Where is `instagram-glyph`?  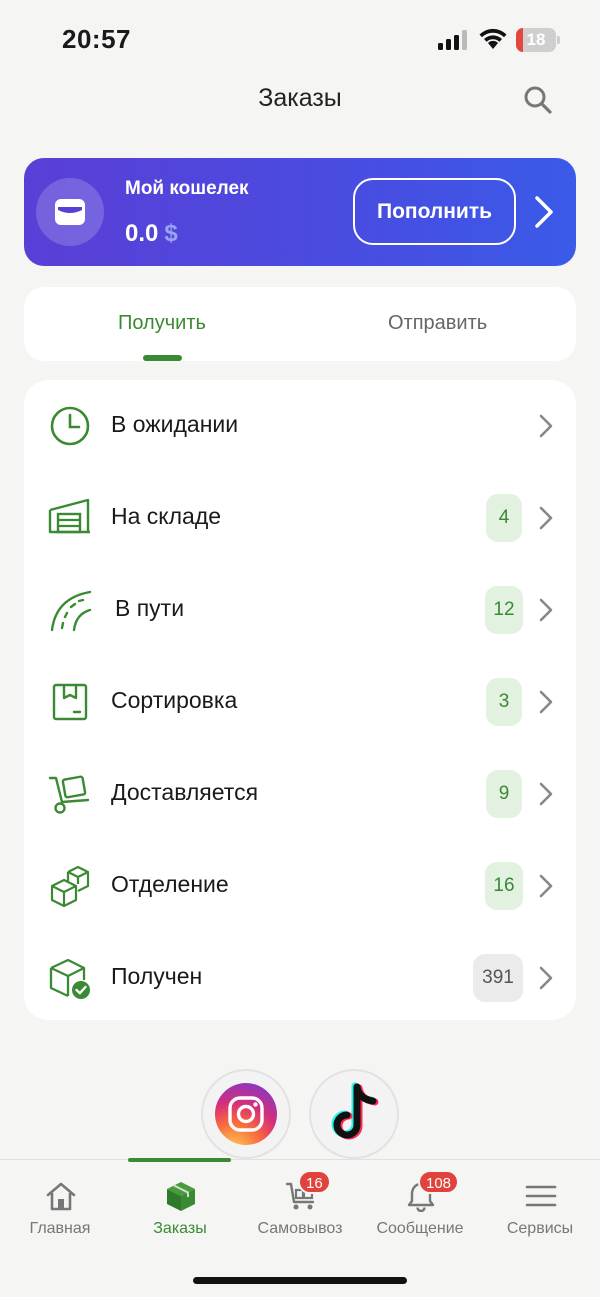 instagram-glyph is located at coordinates (246, 1114).